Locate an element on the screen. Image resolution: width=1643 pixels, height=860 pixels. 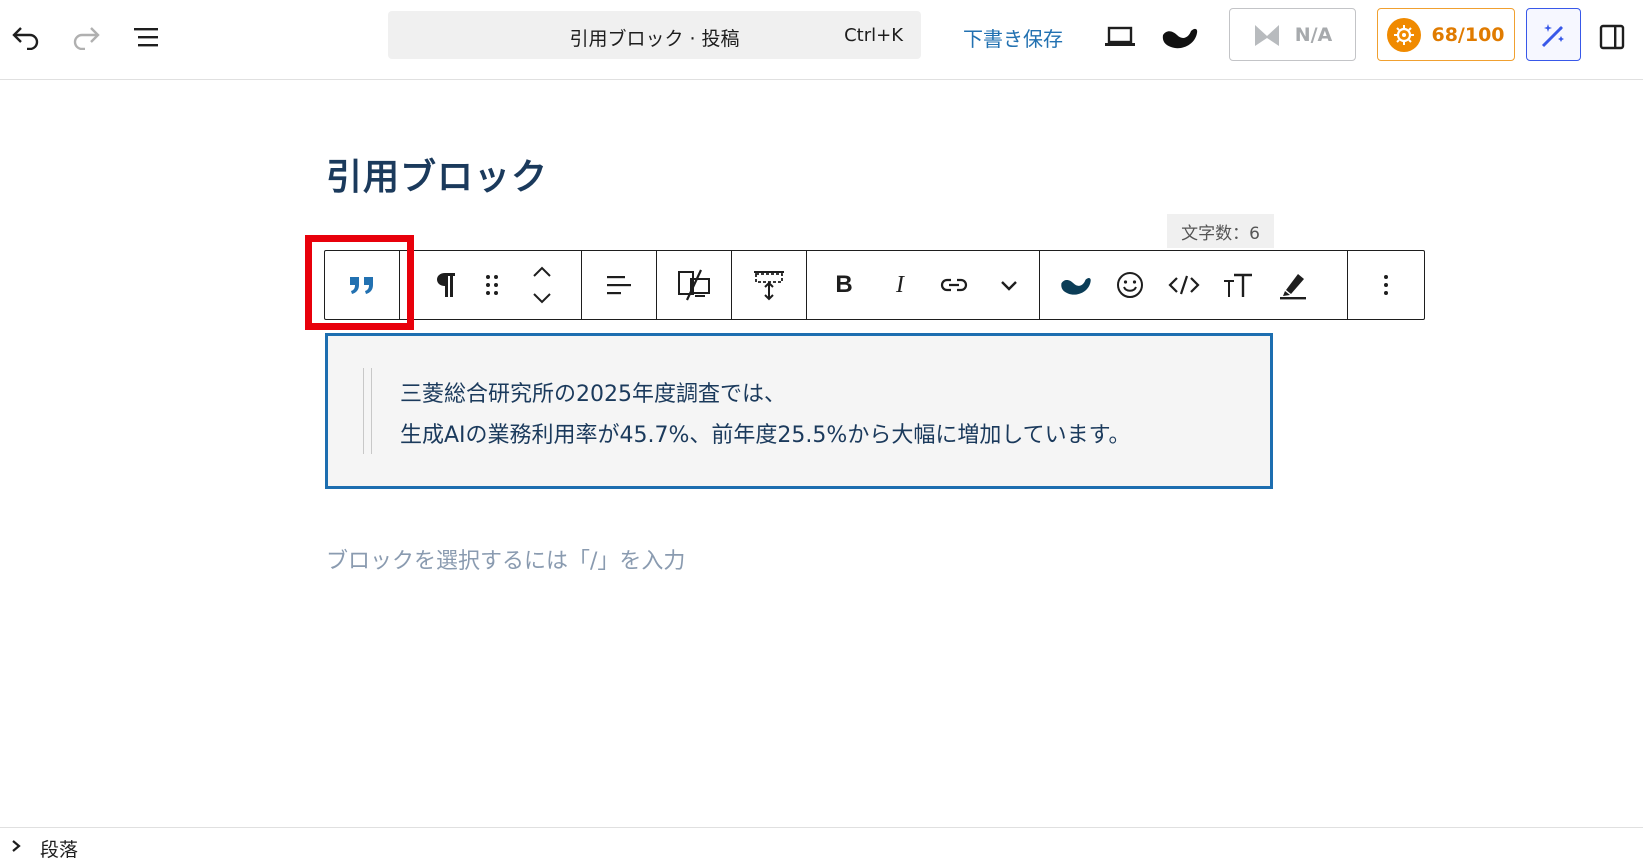
move-up-down-button is located at coordinates (542, 285).